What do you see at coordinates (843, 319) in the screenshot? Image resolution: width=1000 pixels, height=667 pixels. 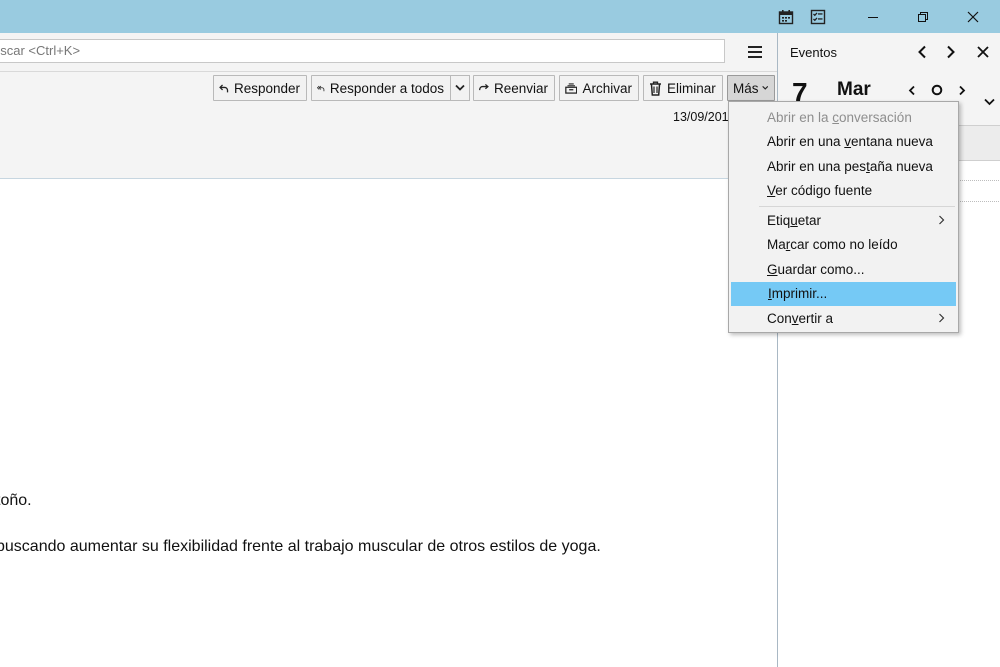 I see `menu-item-convert-to: Convertir a` at bounding box center [843, 319].